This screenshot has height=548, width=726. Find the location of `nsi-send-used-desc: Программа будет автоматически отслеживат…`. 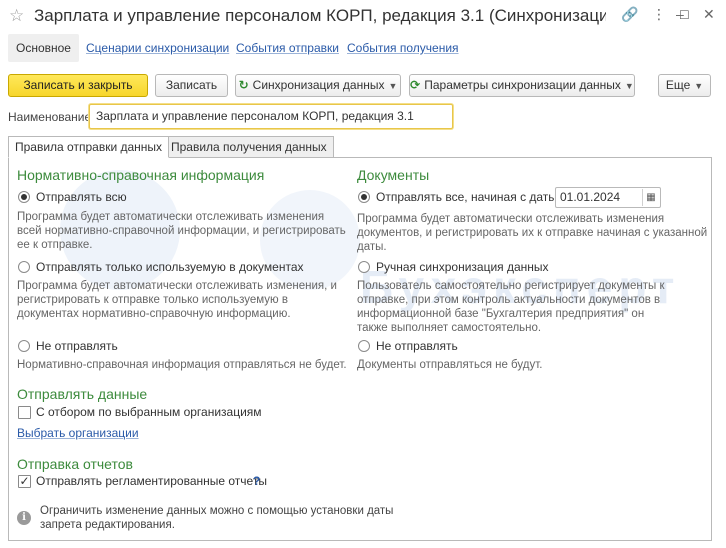

nsi-send-used-desc: Программа будет автоматически отслеживат… is located at coordinates (177, 300).